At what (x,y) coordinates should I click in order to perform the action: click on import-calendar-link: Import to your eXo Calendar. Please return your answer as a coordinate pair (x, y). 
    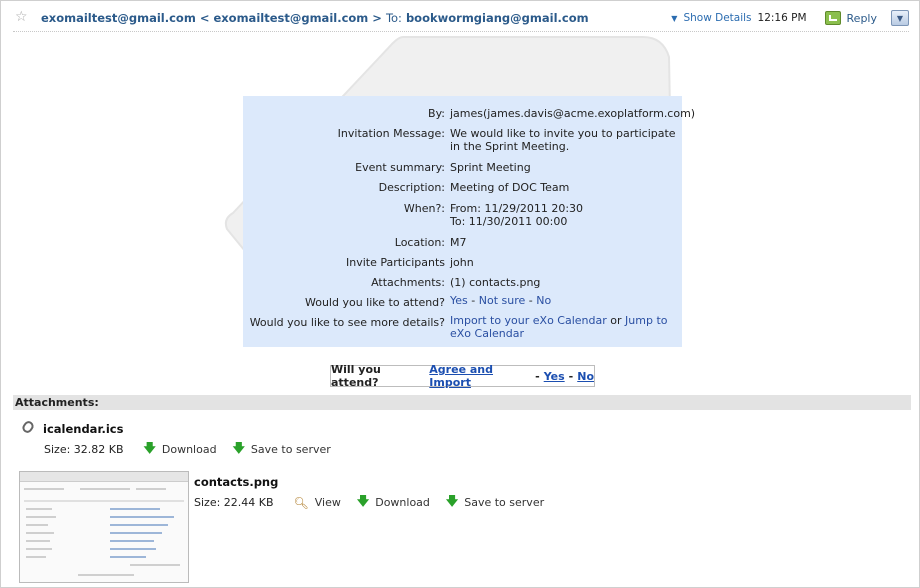
    Looking at the image, I should click on (528, 320).